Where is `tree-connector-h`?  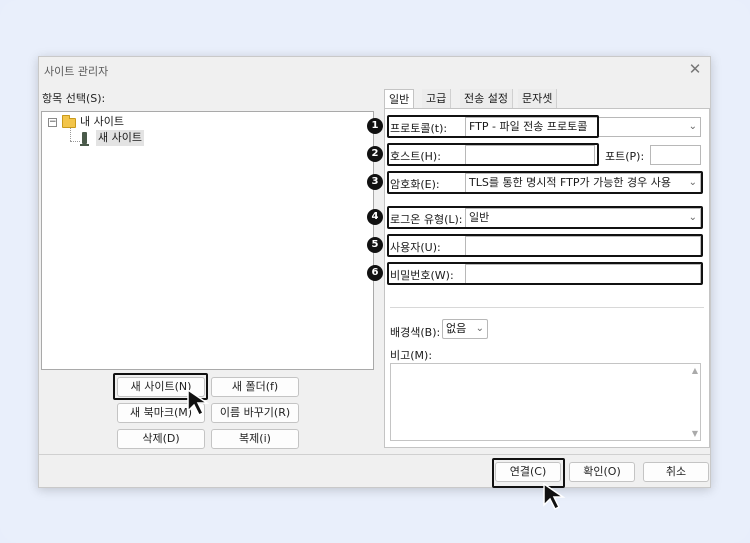 tree-connector-h is located at coordinates (75, 141).